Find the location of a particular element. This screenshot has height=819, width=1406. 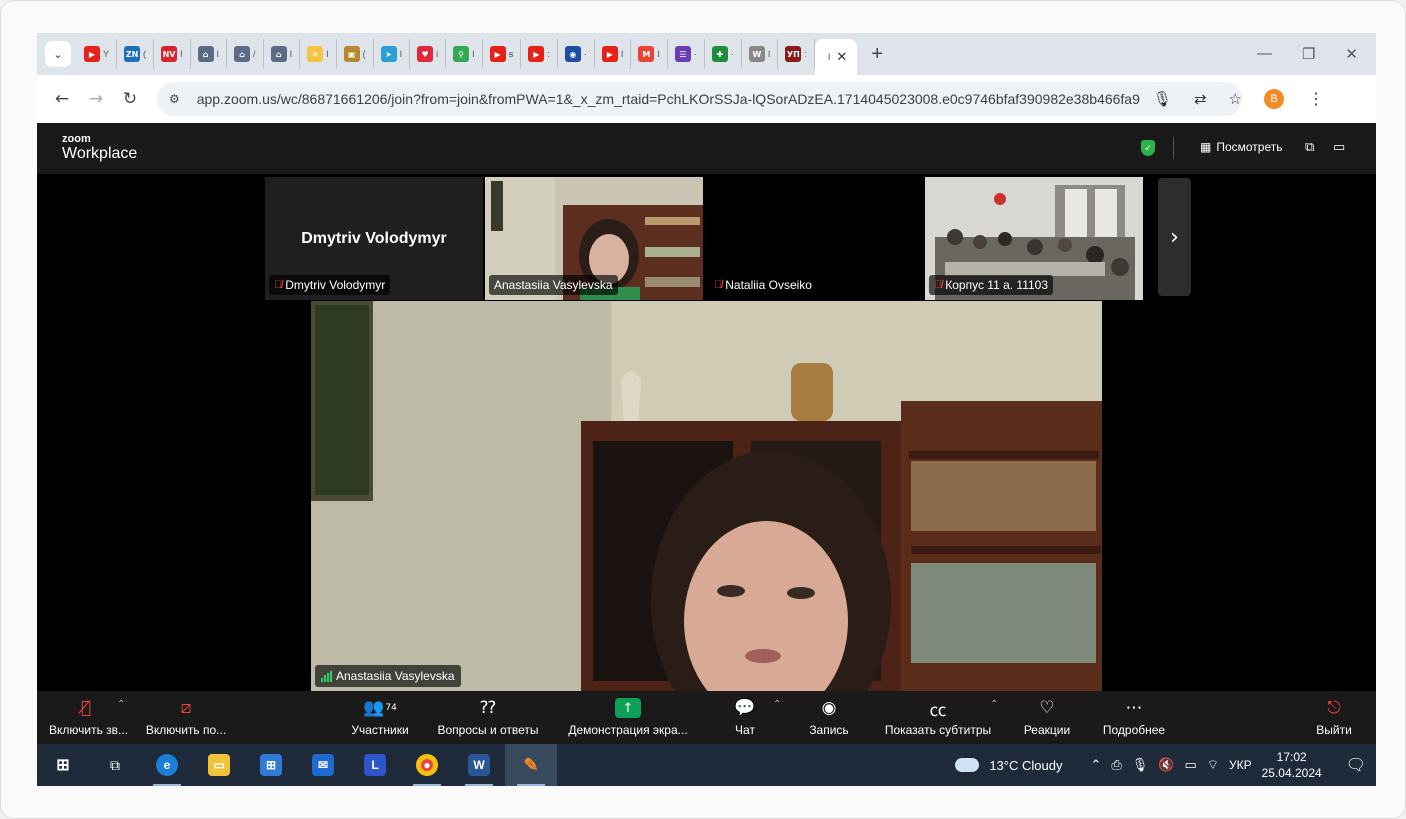

wifi-icon: ⌔ is located at coordinates (1213, 765).